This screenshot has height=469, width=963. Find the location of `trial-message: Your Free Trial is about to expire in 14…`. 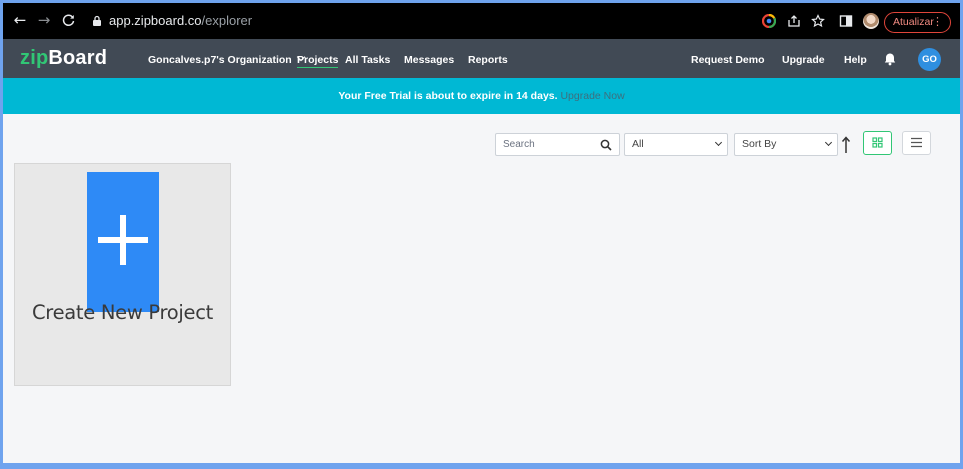

trial-message: Your Free Trial is about to expire in 14… is located at coordinates (448, 96).